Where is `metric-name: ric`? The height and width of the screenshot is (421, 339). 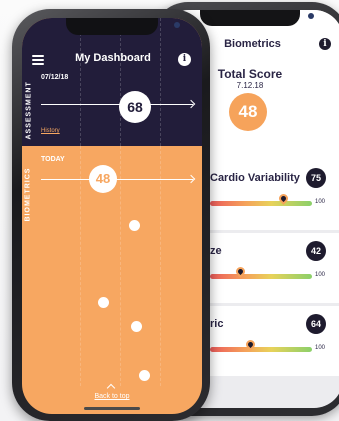 metric-name: ric is located at coordinates (217, 324).